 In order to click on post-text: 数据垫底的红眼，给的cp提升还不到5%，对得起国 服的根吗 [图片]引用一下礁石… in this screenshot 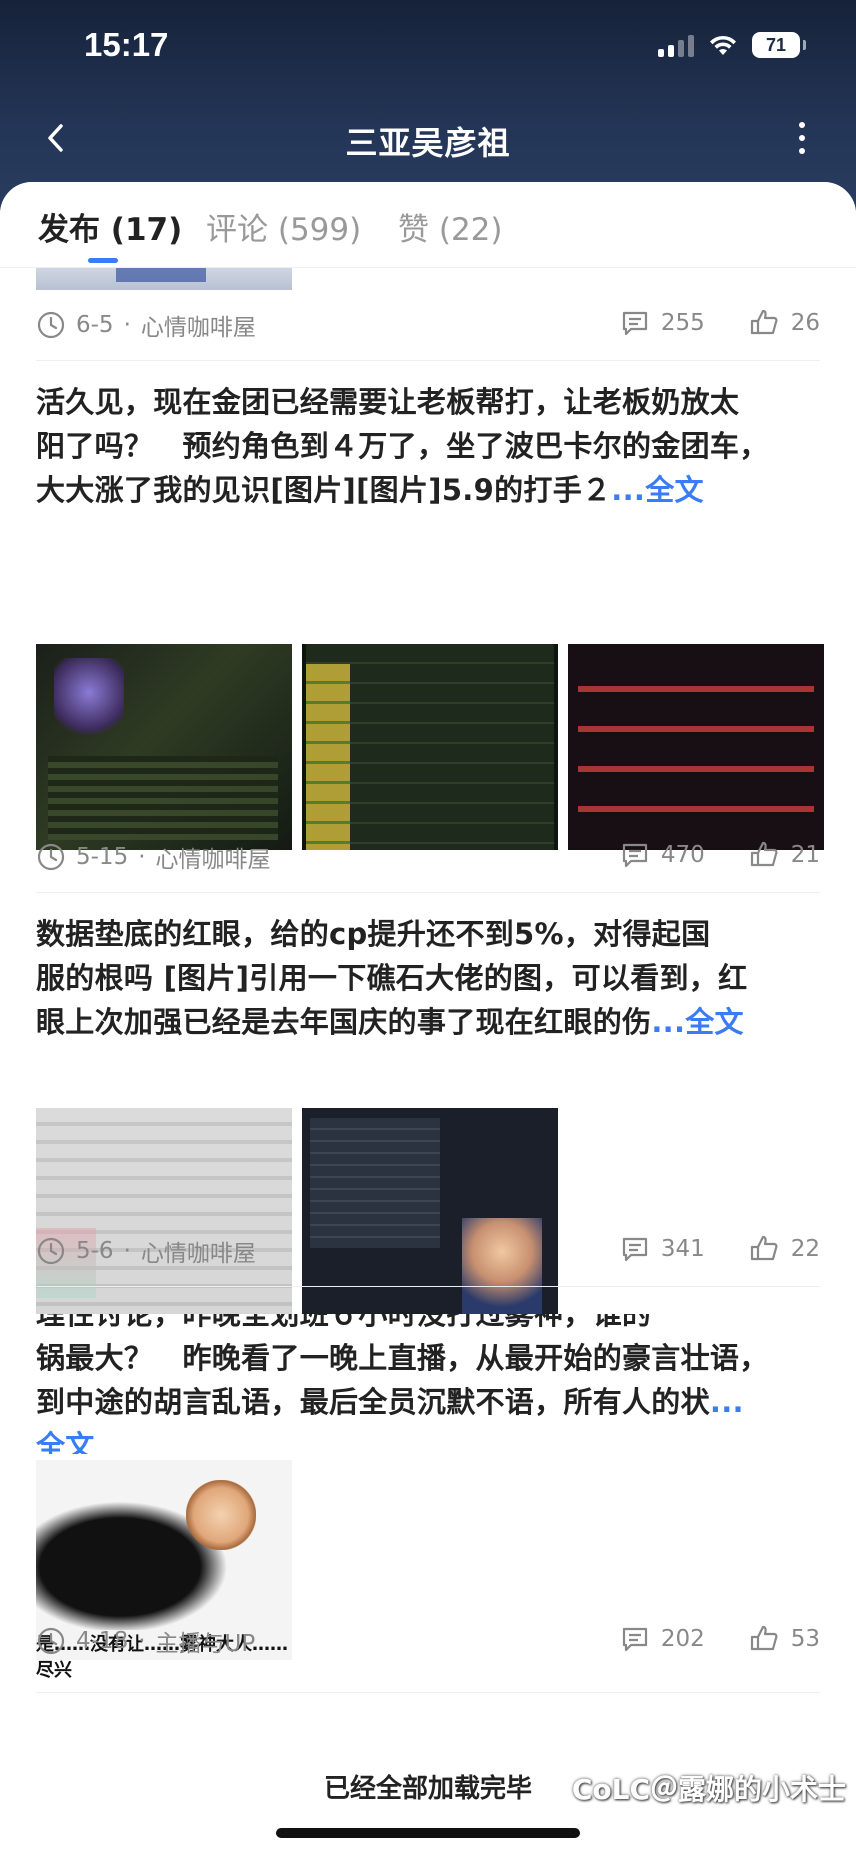, I will do `click(431, 978)`.